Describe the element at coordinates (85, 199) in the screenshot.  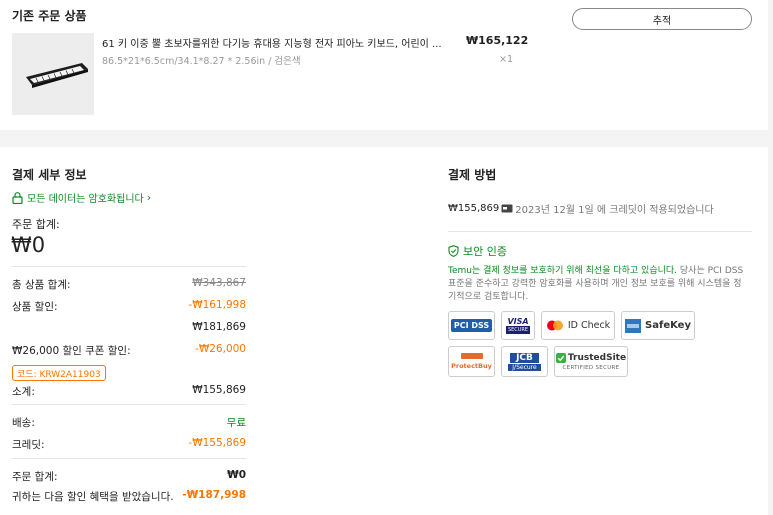
I see `encryption-note: 모든 데이터는 암호화됩니다` at that location.